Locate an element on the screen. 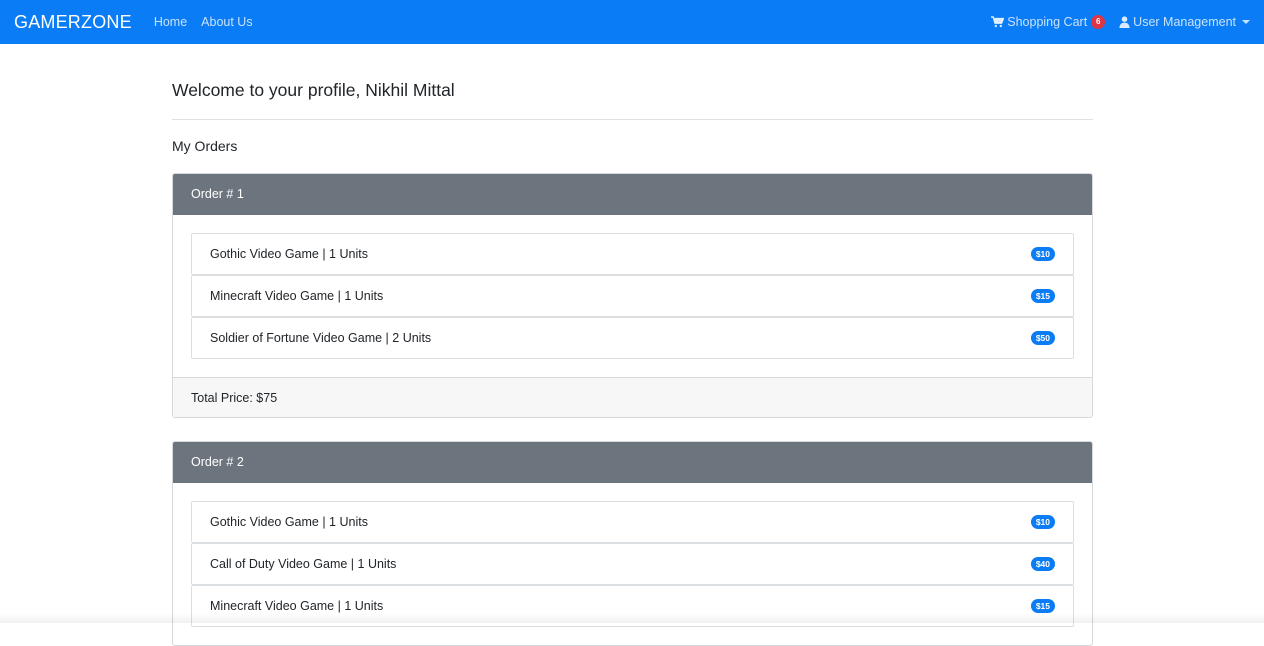 The height and width of the screenshot is (646, 1264). price-badge: $40 is located at coordinates (1043, 564).